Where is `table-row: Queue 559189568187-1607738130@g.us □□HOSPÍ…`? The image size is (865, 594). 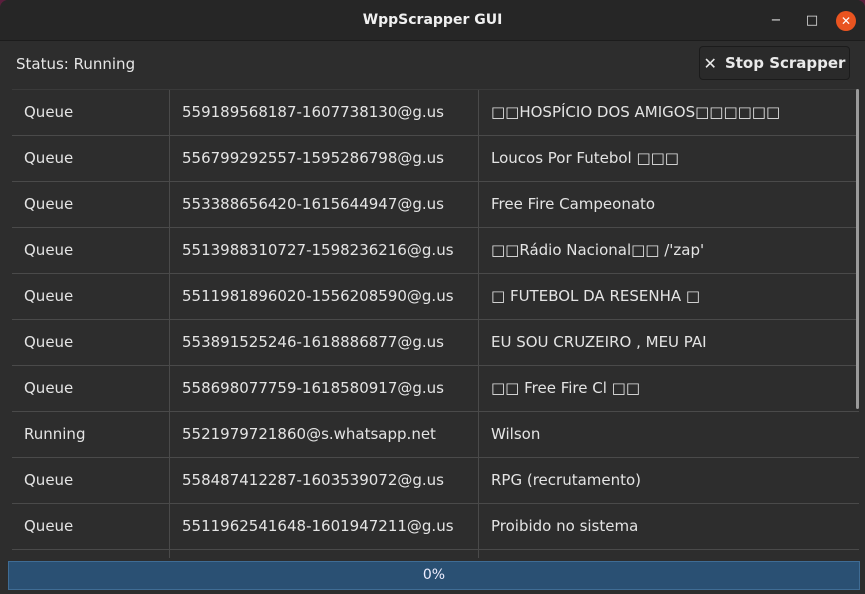
table-row: Queue 559189568187-1607738130@g.us □□HOSPÍ… is located at coordinates (435, 113).